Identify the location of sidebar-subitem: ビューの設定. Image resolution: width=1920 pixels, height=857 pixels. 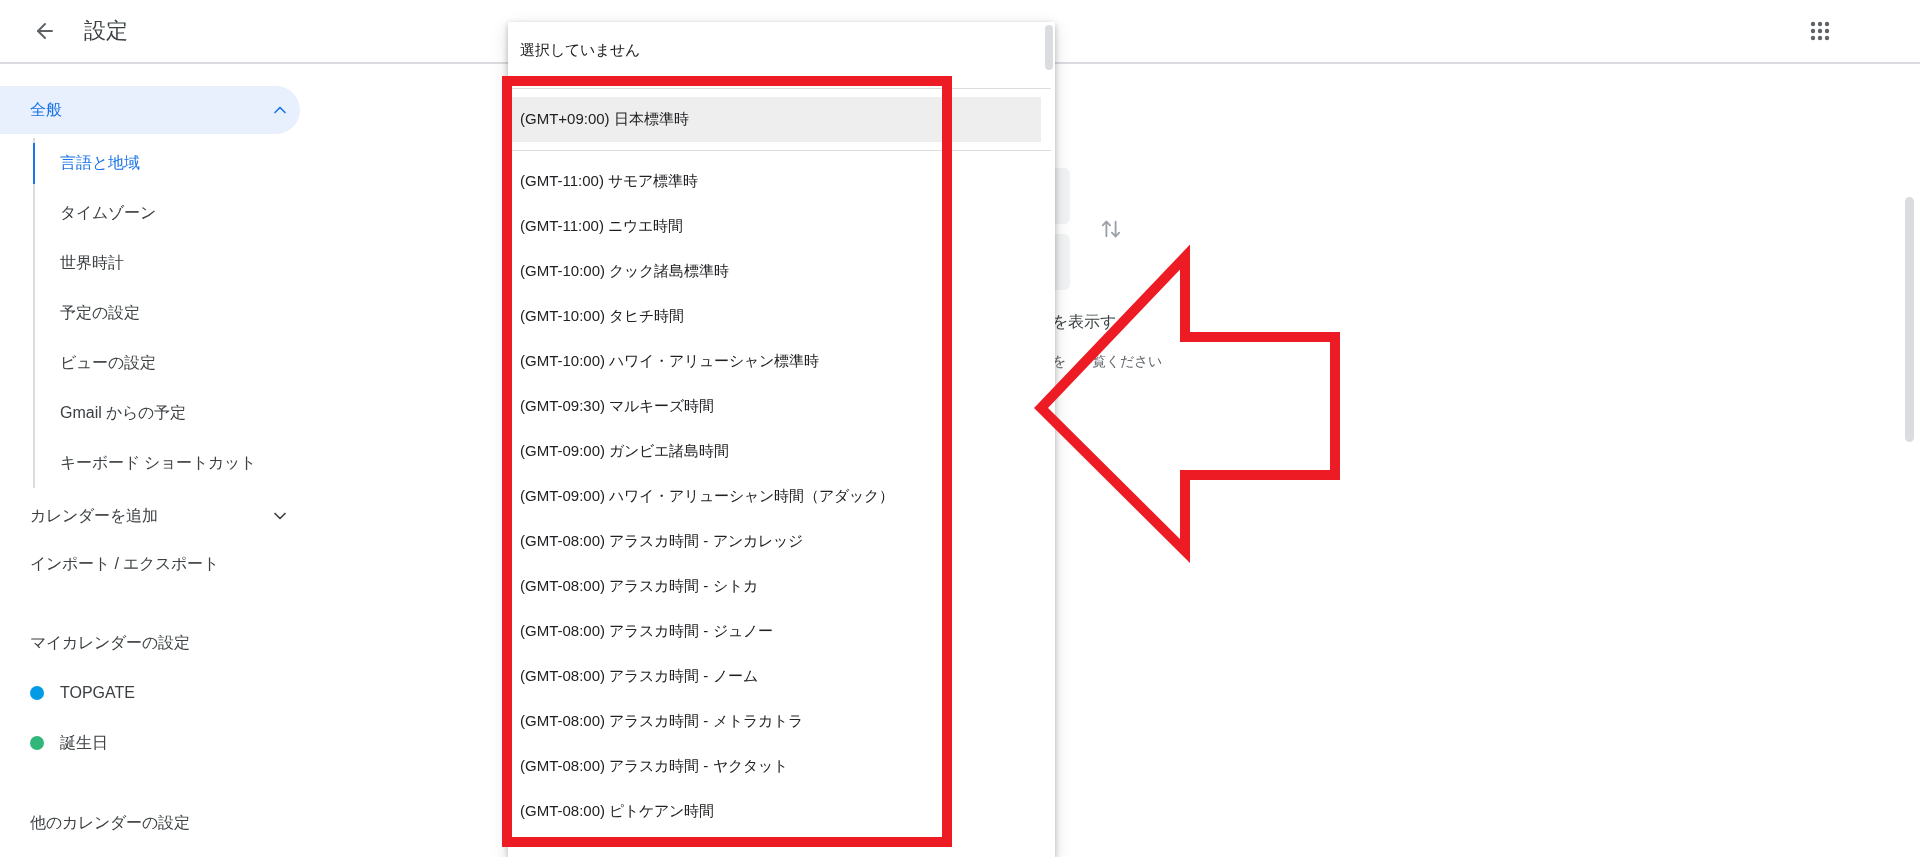
(94, 363).